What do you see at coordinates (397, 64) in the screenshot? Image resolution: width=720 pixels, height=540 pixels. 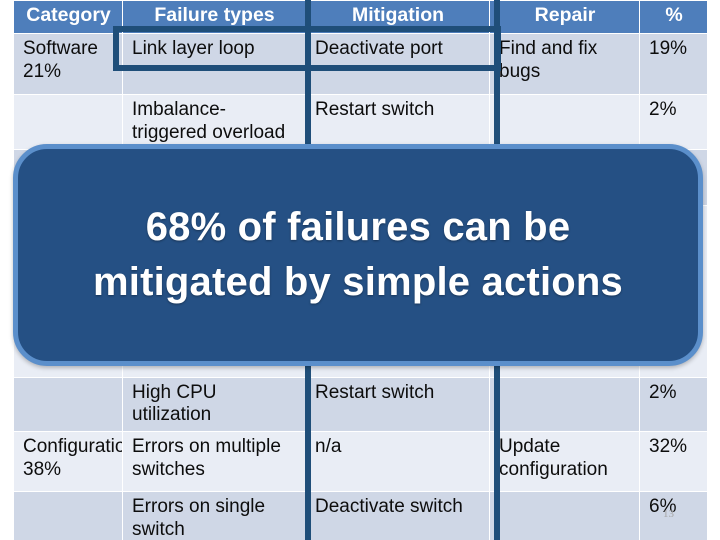 I see `cell-mitigation: Deactivate port` at bounding box center [397, 64].